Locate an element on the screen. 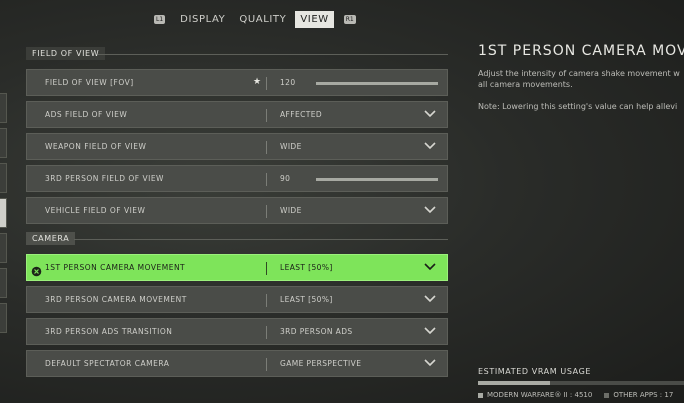 This screenshot has width=684, height=403. setting-value: AFFECTED is located at coordinates (301, 114).